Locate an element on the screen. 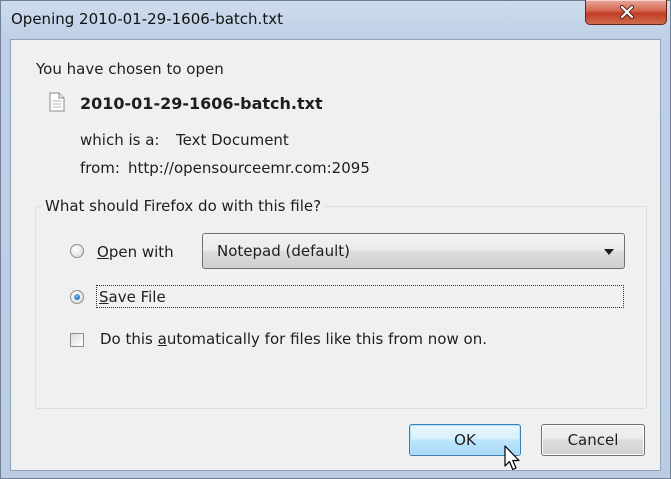 This screenshot has width=671, height=479. close-icon is located at coordinates (627, 12).